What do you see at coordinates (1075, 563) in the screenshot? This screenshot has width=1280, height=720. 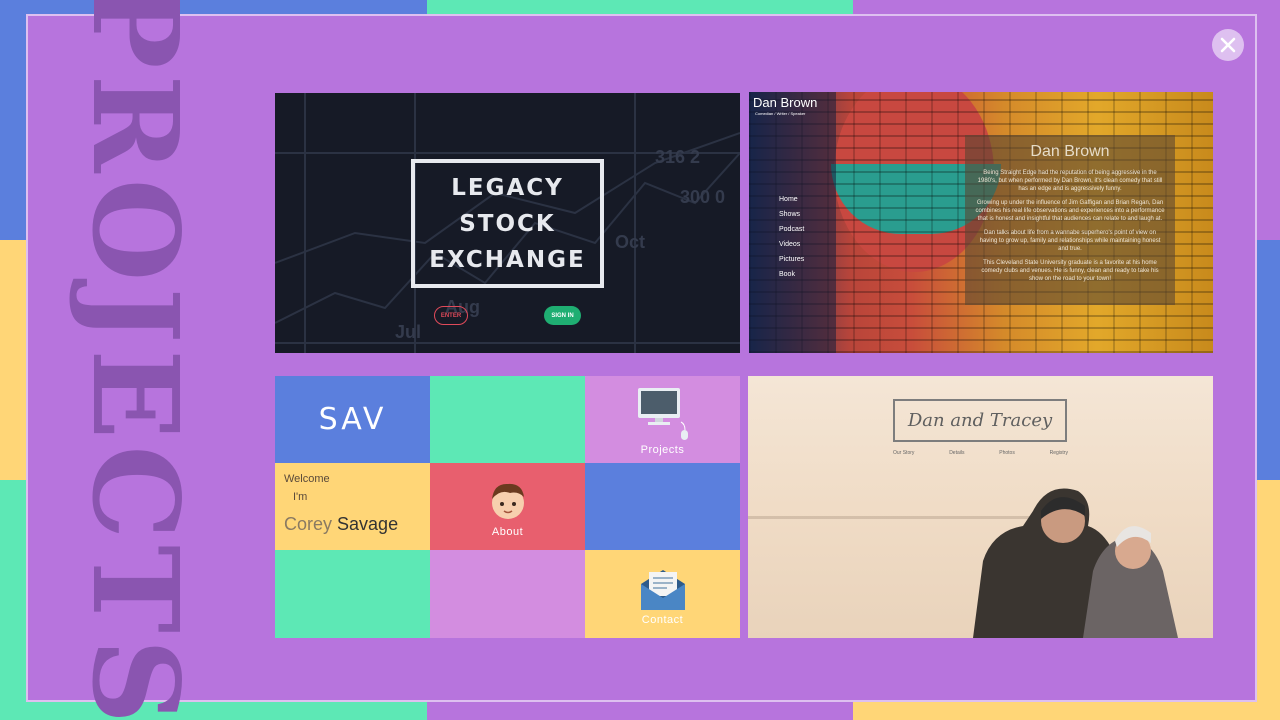 I see `couple-photo` at bounding box center [1075, 563].